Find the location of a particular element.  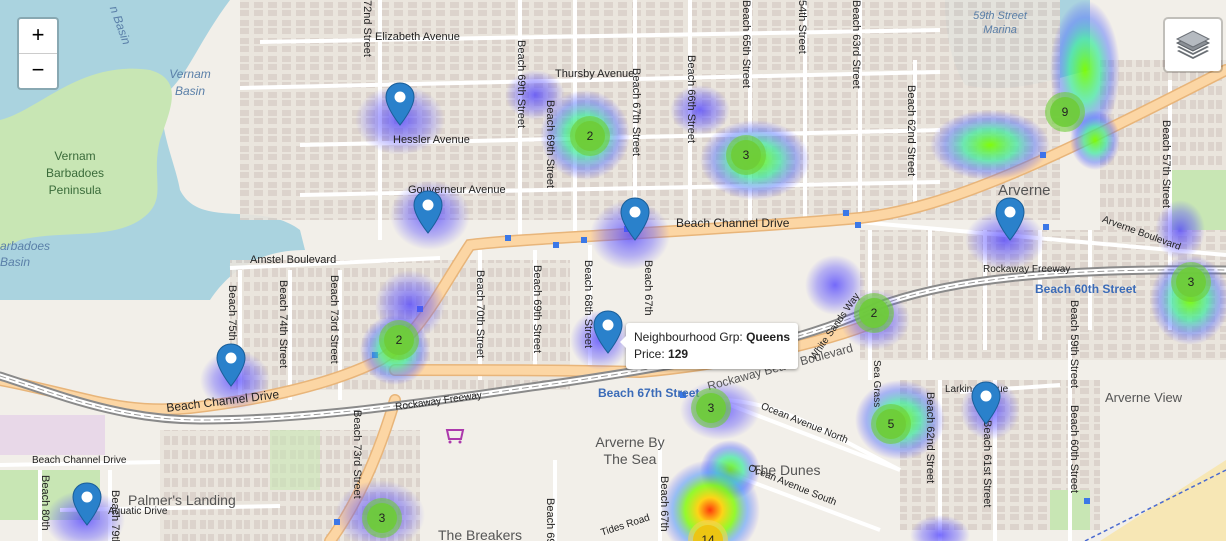

hessler-ave-label: Hessler Avenue is located at coordinates (431, 140).